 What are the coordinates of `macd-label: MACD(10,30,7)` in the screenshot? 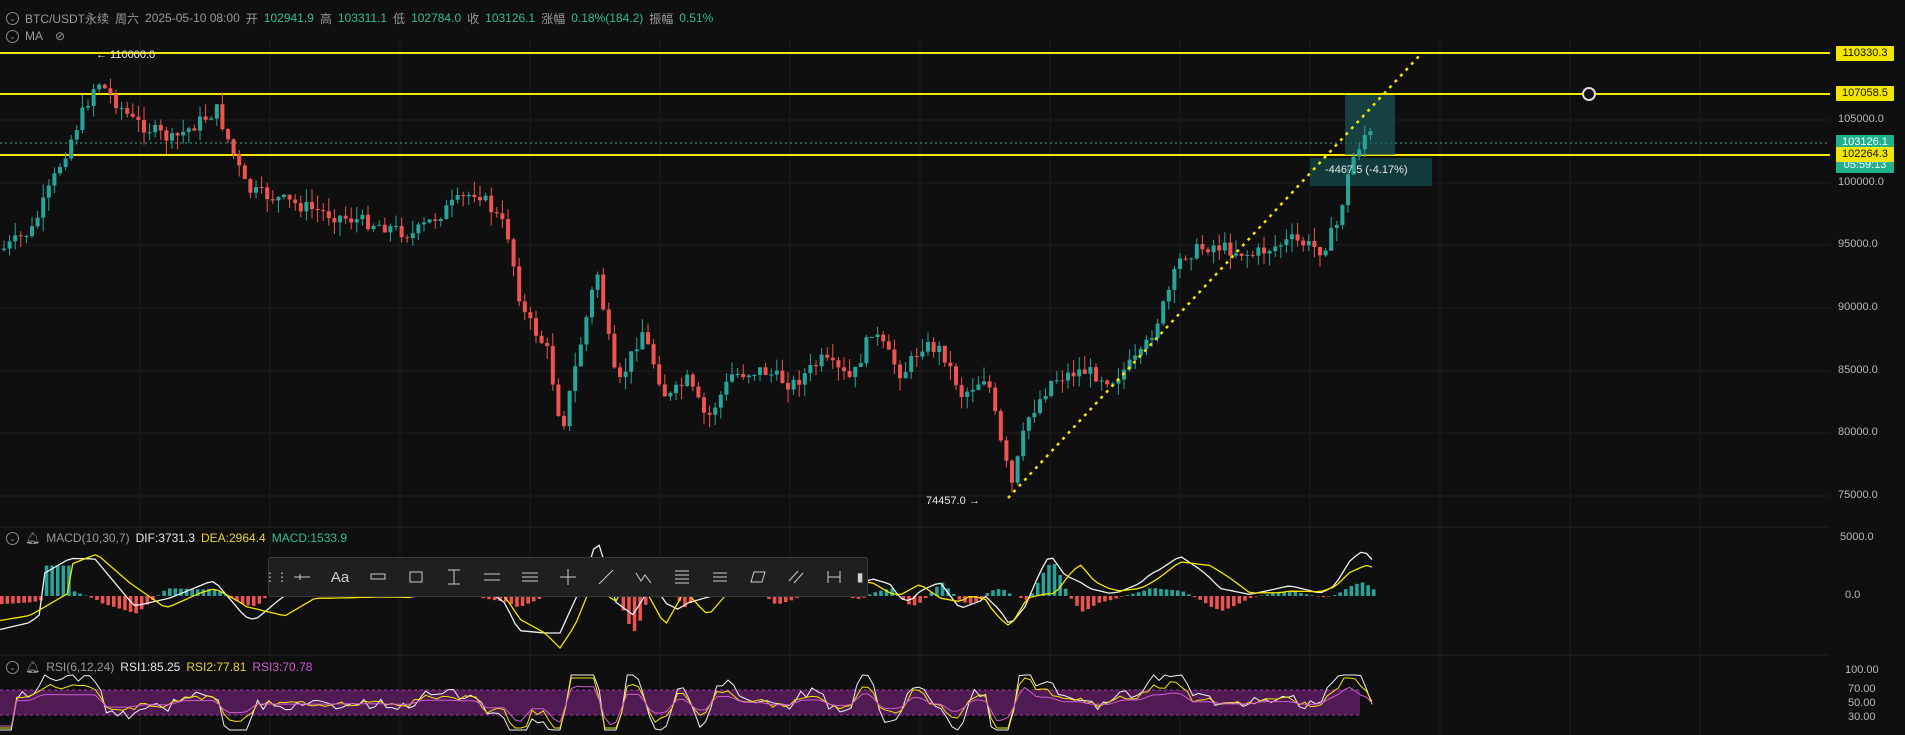 It's located at (87, 538).